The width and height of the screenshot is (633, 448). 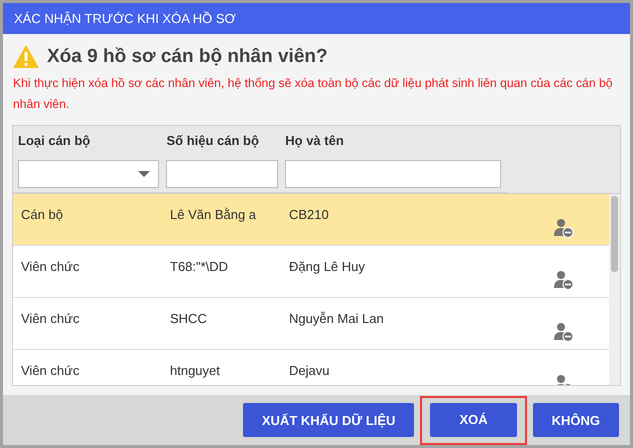 I want to click on dialog-title: XÁC NHẬN TRƯỚC KHI XÓA HỒ SƠ, so click(x=125, y=18).